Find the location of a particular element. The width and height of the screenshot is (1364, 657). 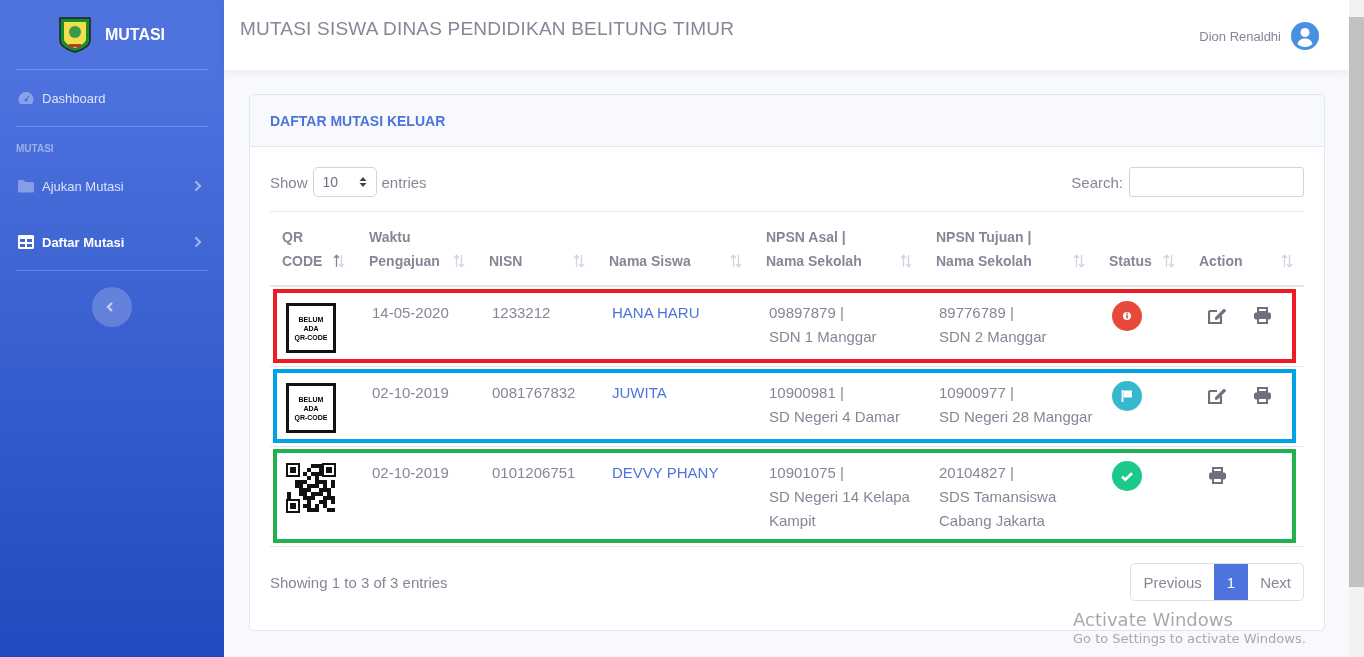

card-title: DAFTAR MUTASI KELUAR is located at coordinates (358, 120).